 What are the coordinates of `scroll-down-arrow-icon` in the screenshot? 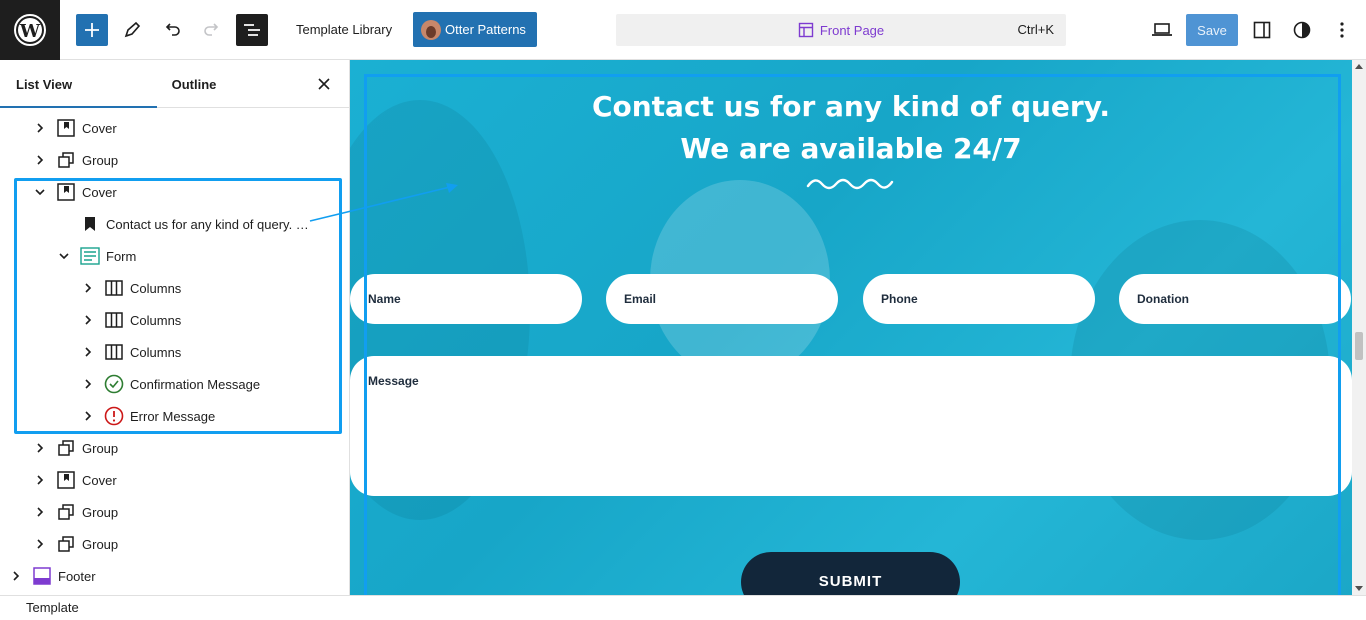 It's located at (1359, 588).